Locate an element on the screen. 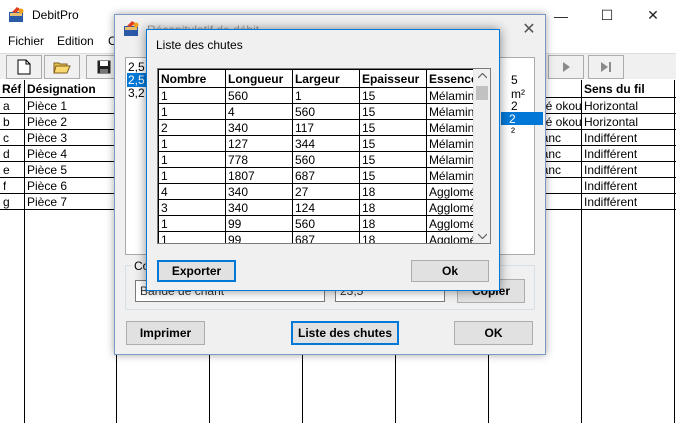 The width and height of the screenshot is (676, 423). close-button: ✕ is located at coordinates (653, 15).